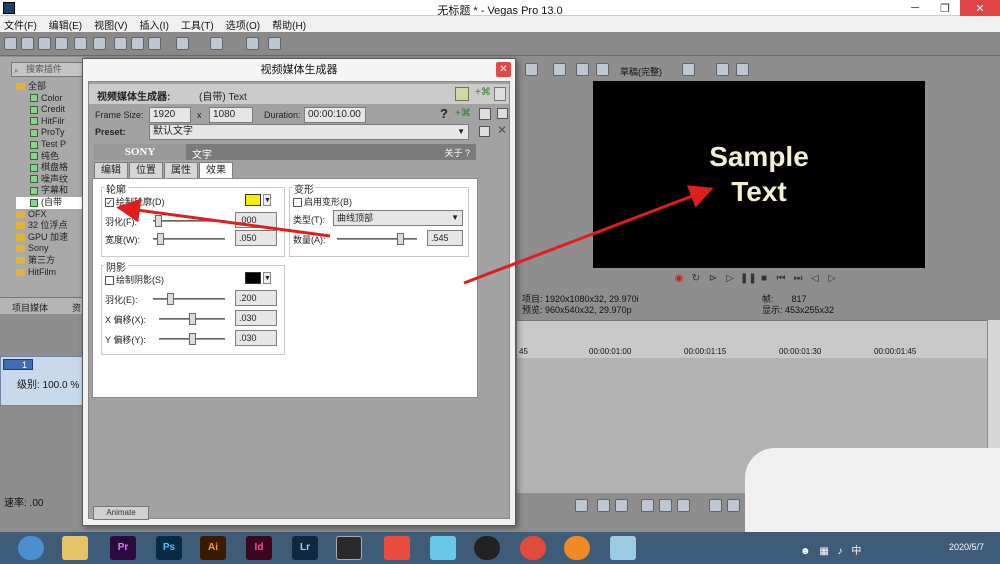 This screenshot has height=564, width=1000. Describe the element at coordinates (49, 191) in the screenshot. I see `tree-item: 字幕和` at that location.